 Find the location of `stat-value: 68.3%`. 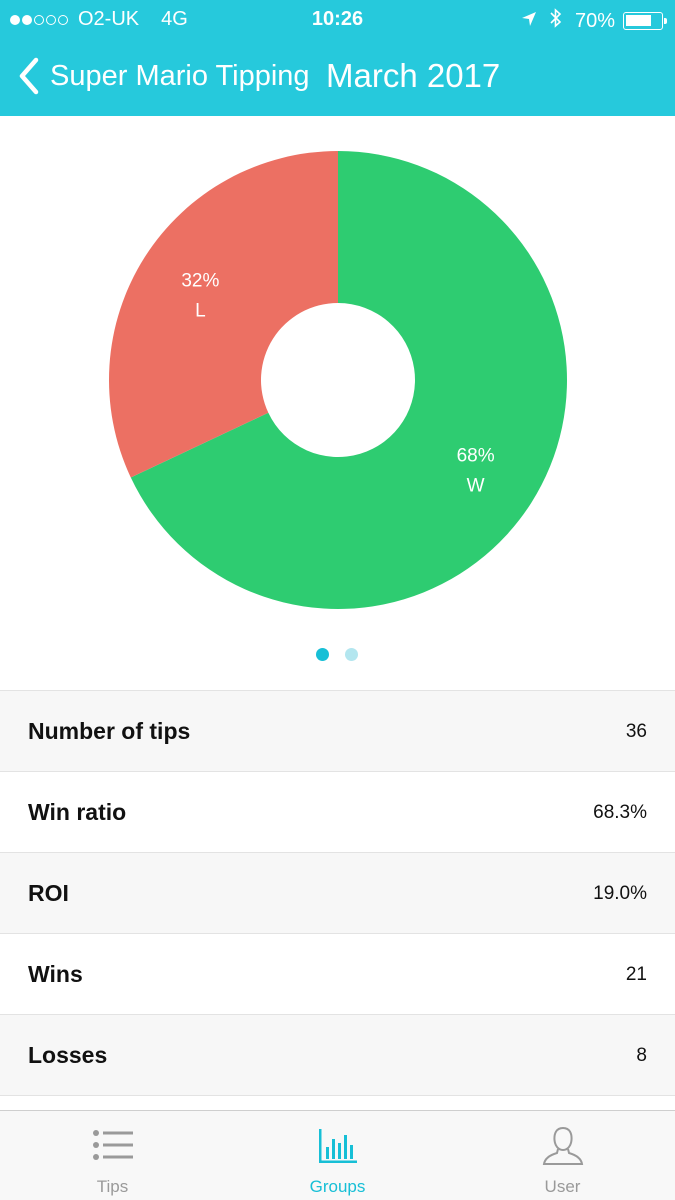

stat-value: 68.3% is located at coordinates (620, 812).